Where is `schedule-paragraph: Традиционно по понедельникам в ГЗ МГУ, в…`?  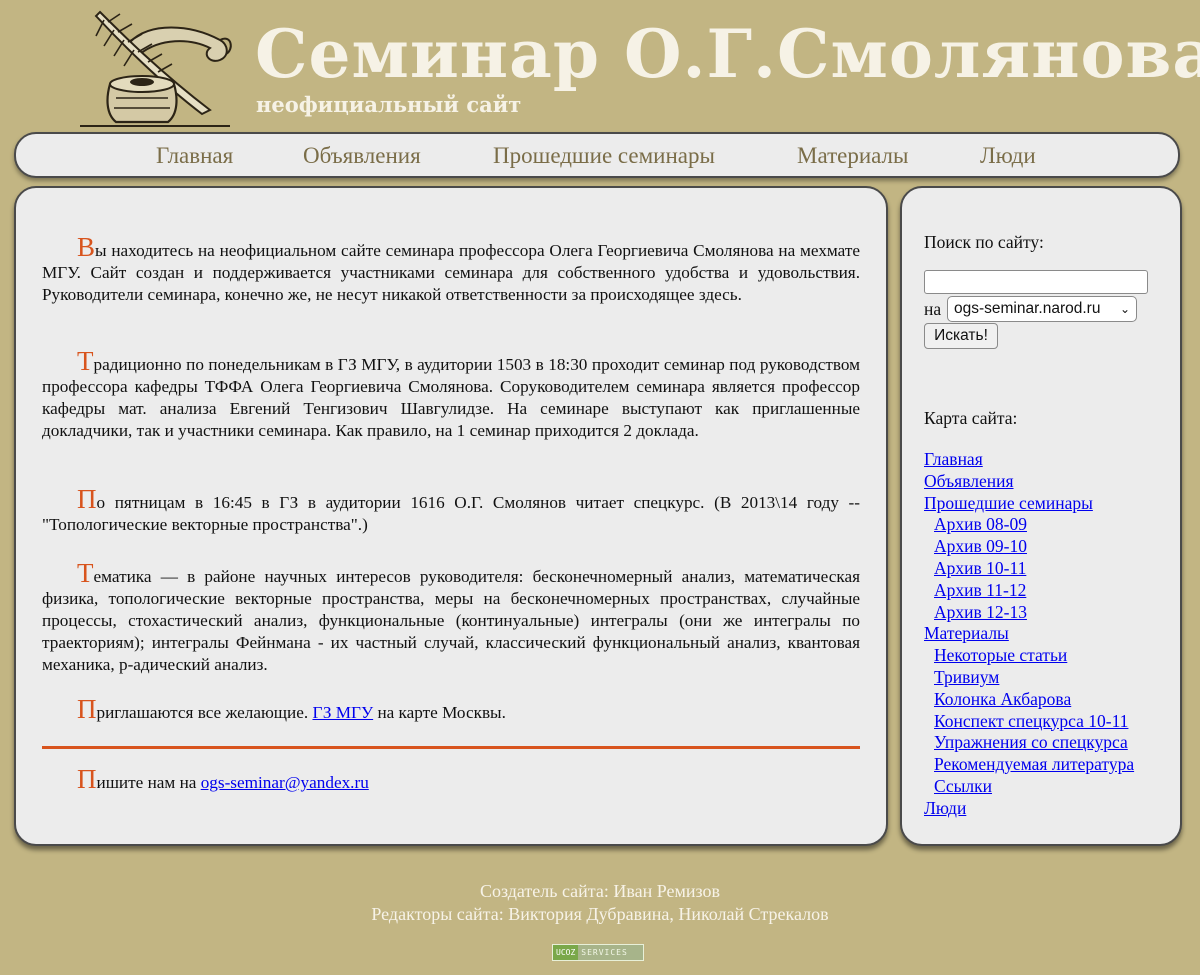
schedule-paragraph: Традиционно по понедельникам в ГЗ МГУ, в… is located at coordinates (451, 395).